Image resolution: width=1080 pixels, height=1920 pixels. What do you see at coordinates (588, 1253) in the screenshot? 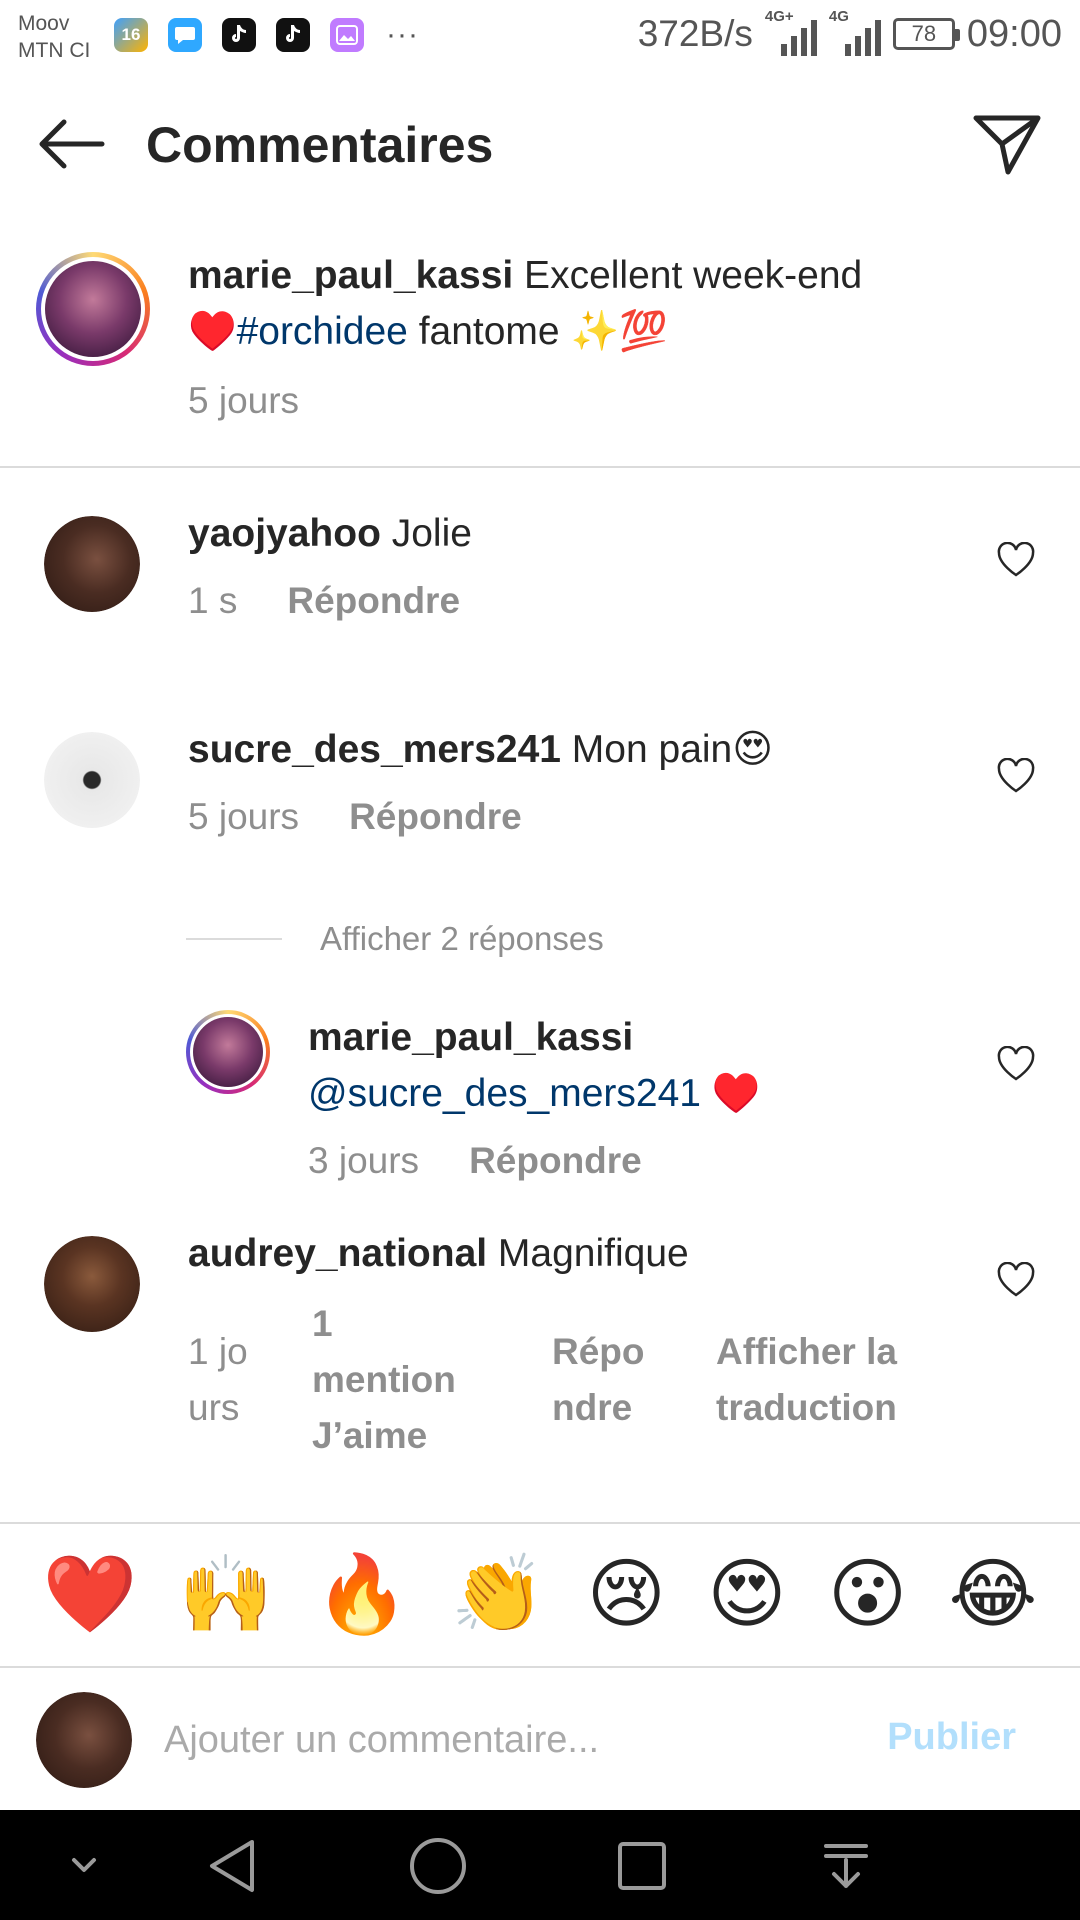
I see `comment-body: Magnifique` at bounding box center [588, 1253].